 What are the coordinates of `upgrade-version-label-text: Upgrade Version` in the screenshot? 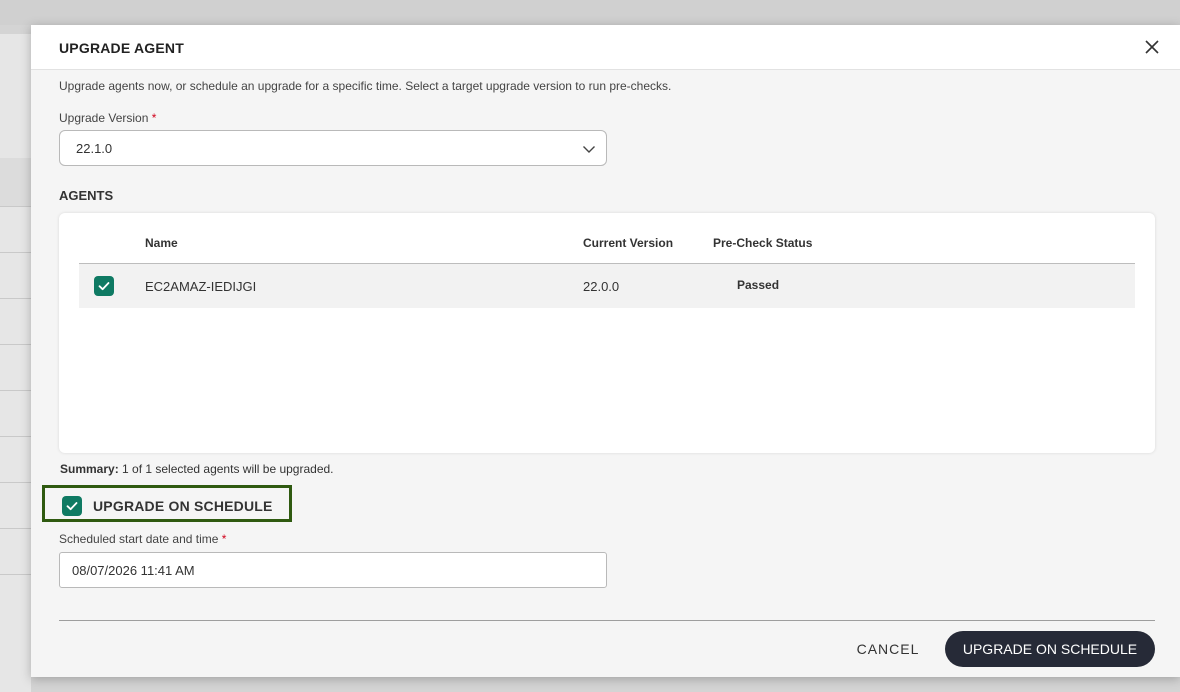 It's located at (104, 118).